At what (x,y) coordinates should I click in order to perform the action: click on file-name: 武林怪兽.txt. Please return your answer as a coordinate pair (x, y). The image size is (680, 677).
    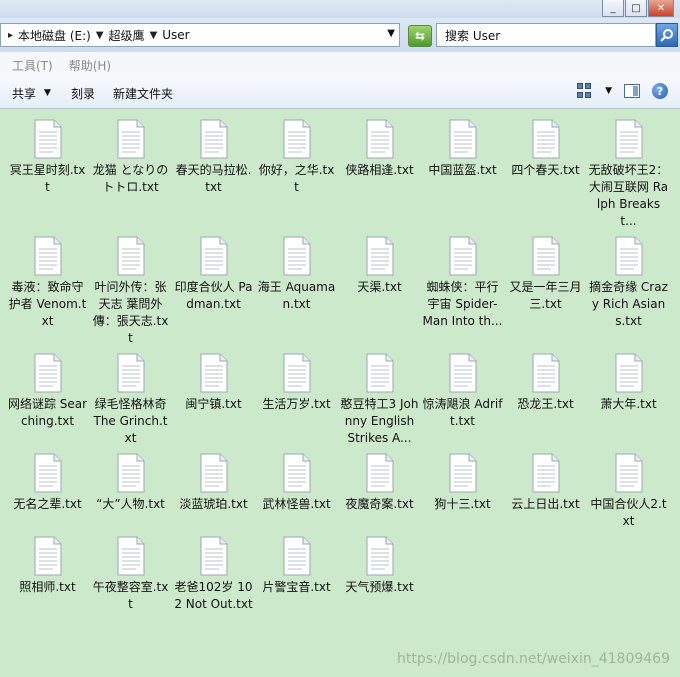
    Looking at the image, I should click on (296, 504).